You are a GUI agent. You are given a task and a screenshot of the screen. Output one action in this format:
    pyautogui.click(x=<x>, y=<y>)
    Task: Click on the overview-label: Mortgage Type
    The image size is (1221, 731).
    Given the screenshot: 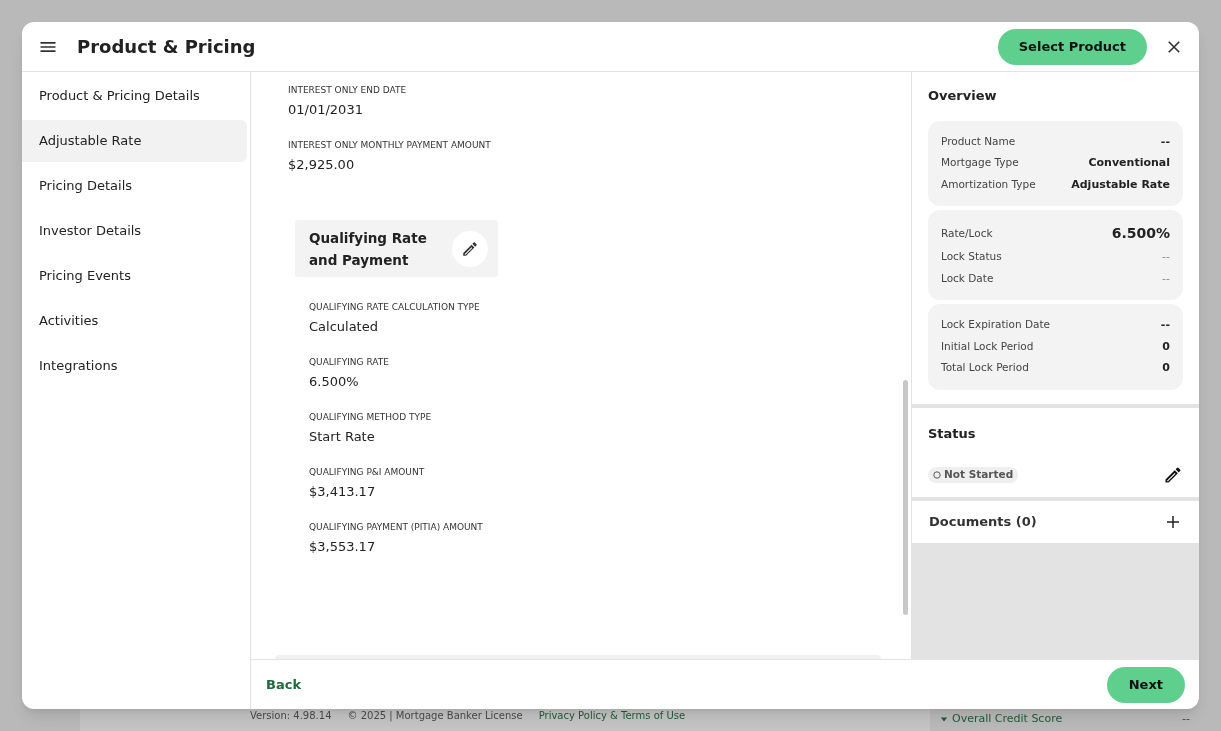 What is the action you would take?
    pyautogui.click(x=980, y=163)
    